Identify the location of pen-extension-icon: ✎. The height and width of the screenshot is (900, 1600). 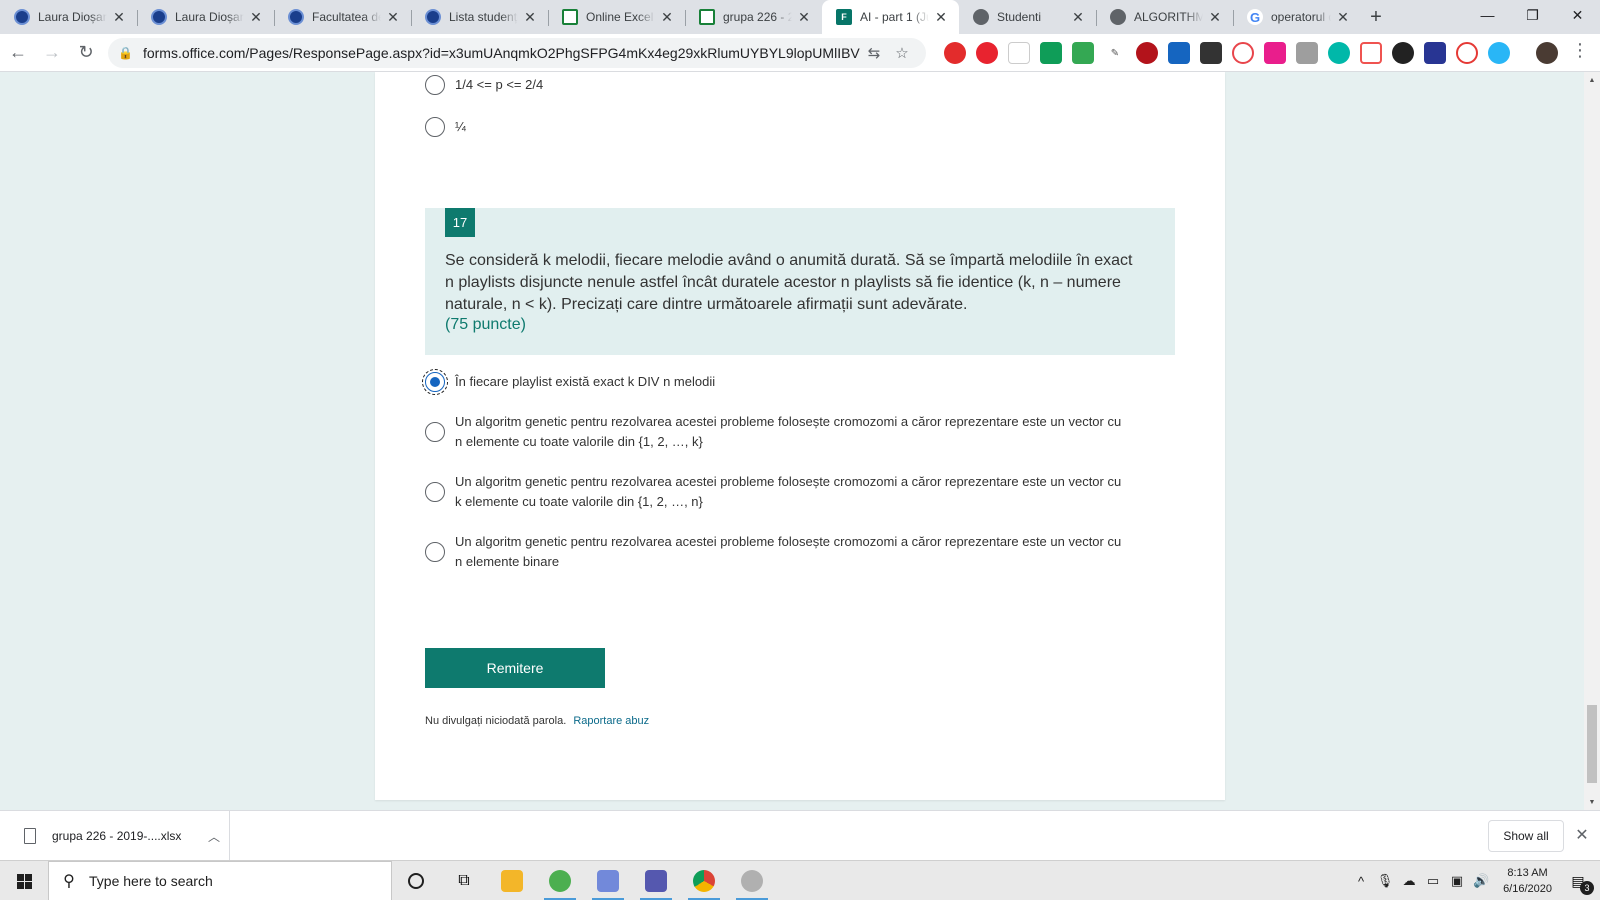
(1115, 53).